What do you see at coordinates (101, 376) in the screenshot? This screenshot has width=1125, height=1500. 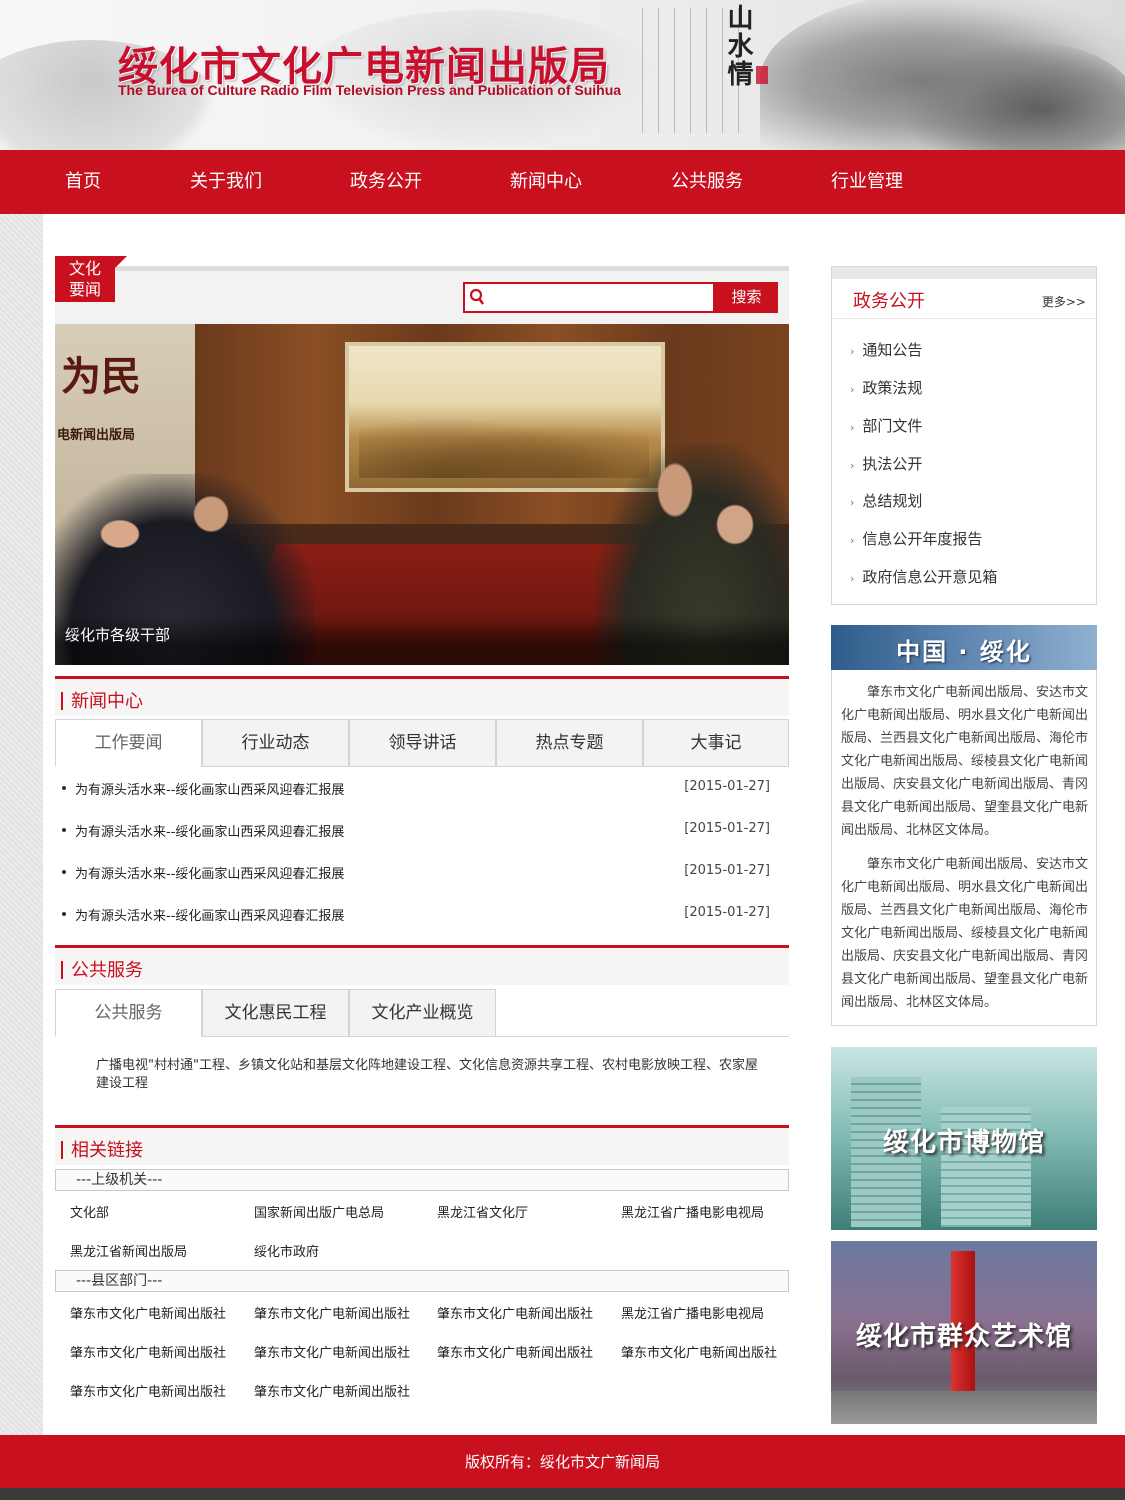 I see `wall-calligraphy: 为民` at bounding box center [101, 376].